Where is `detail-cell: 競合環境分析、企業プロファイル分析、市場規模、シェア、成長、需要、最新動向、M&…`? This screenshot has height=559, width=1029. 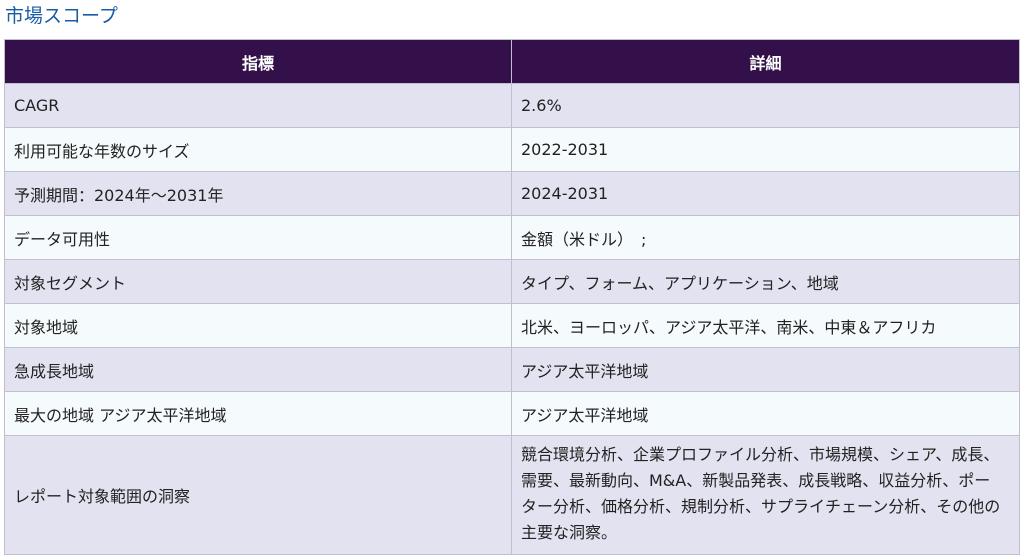
detail-cell: 競合環境分析、企業プロファイル分析、市場規模、シェア、成長、需要、最新動向、M&… is located at coordinates (765, 495).